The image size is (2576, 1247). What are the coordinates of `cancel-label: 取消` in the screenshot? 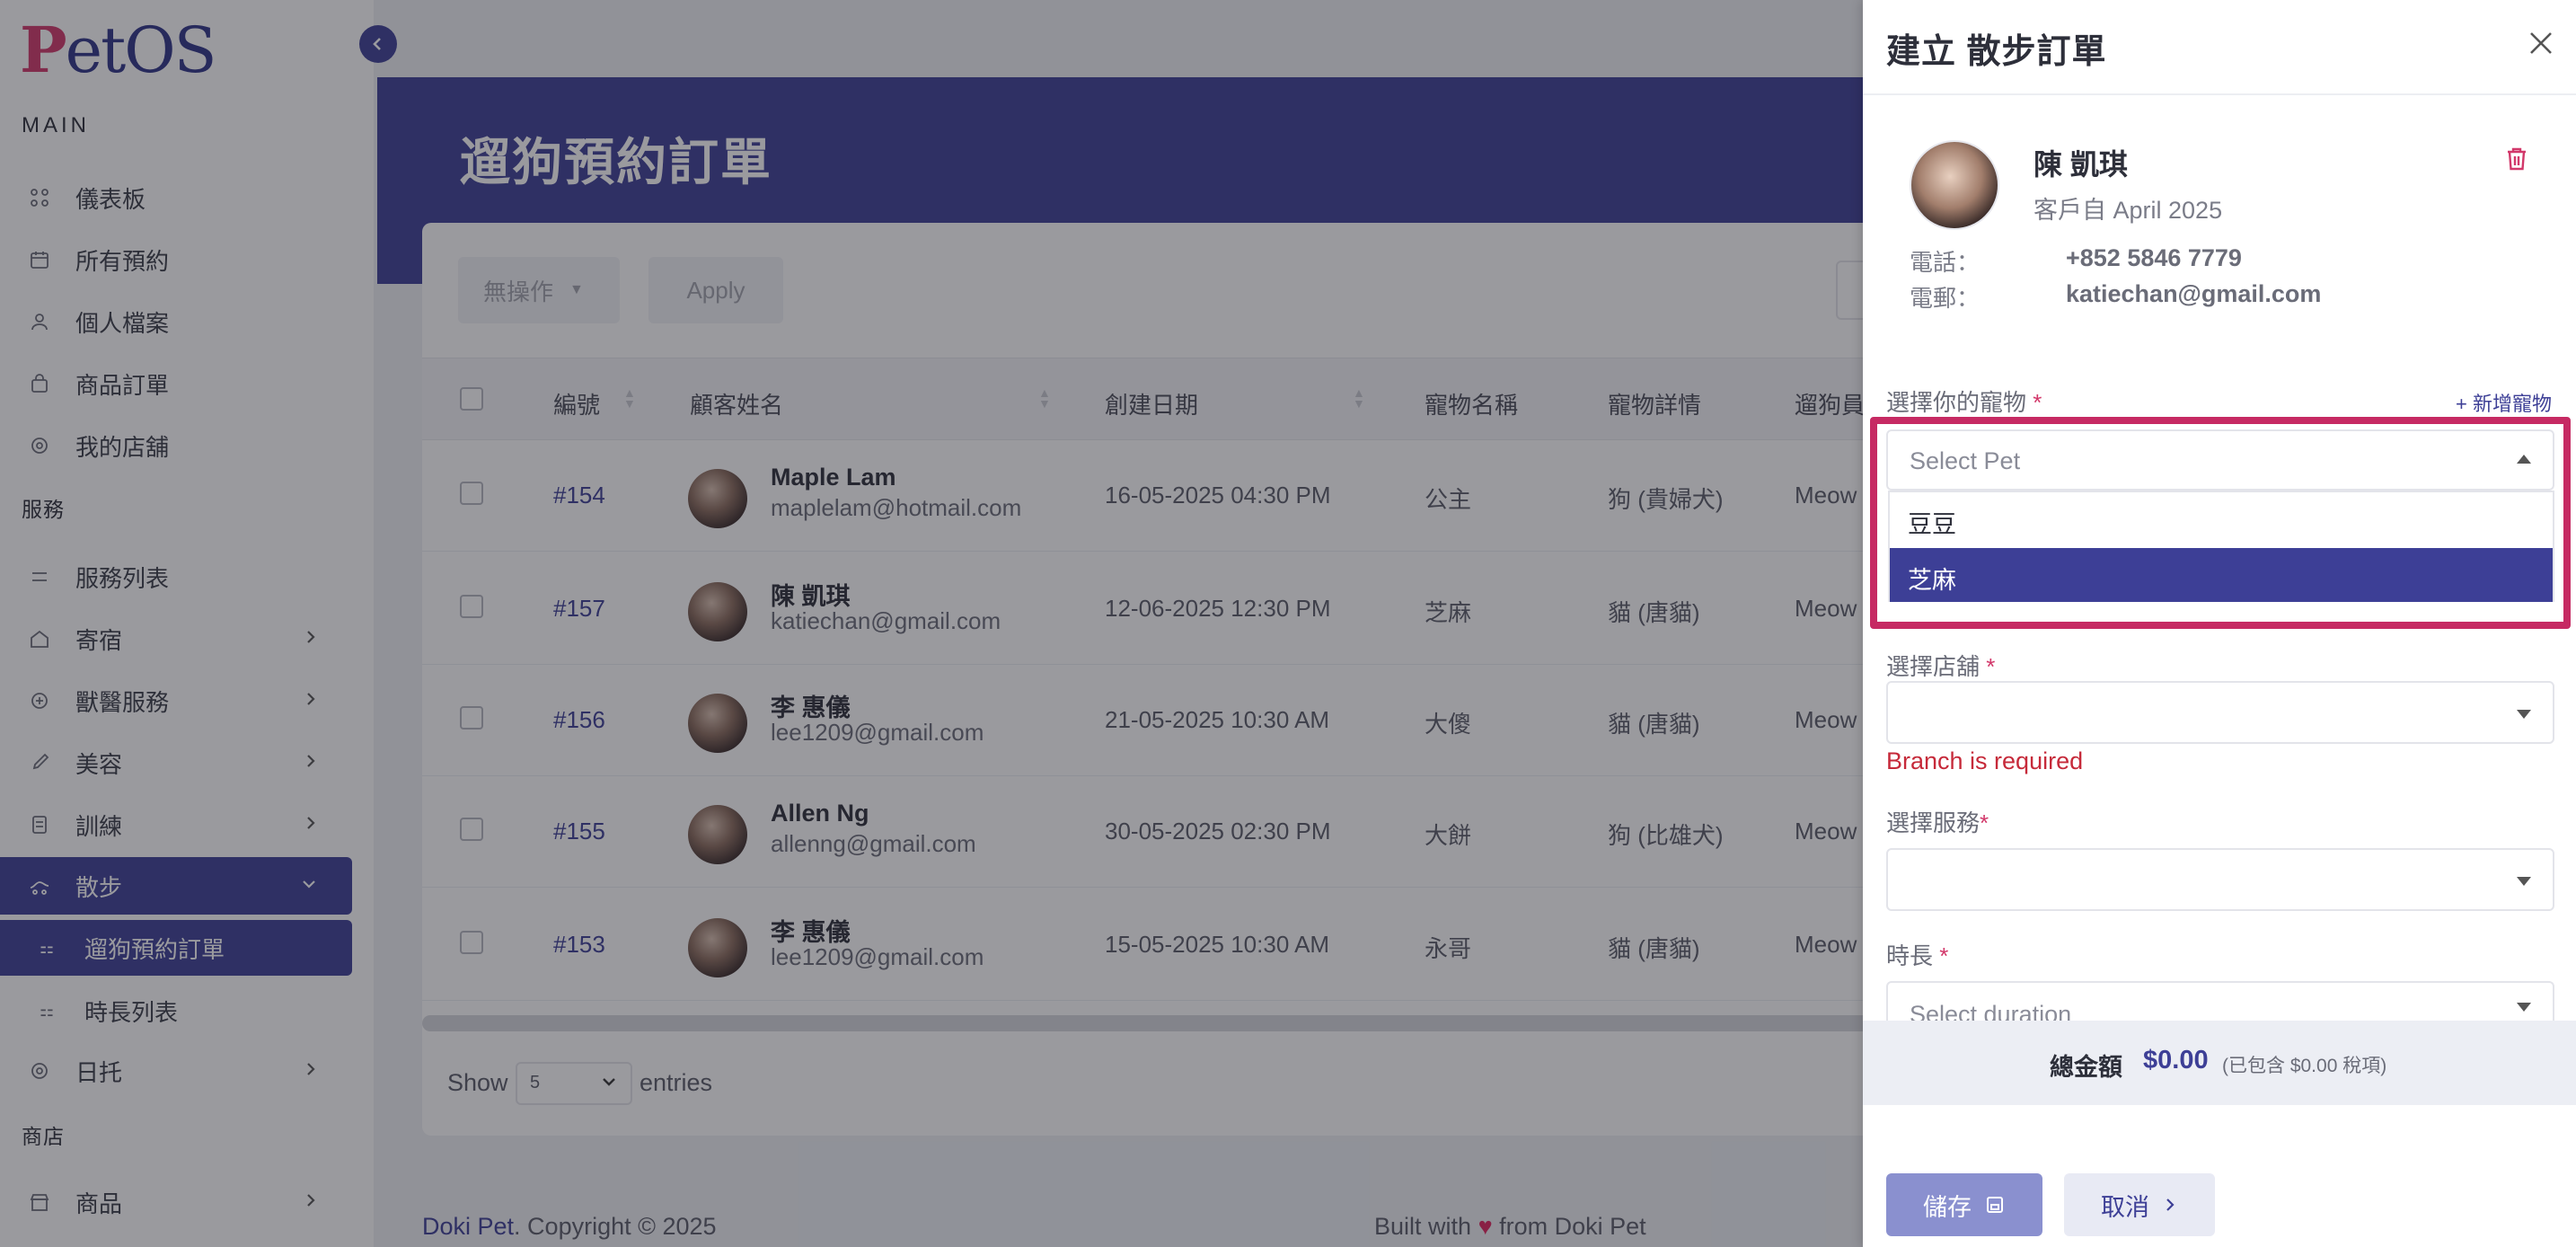 It's located at (2125, 1207).